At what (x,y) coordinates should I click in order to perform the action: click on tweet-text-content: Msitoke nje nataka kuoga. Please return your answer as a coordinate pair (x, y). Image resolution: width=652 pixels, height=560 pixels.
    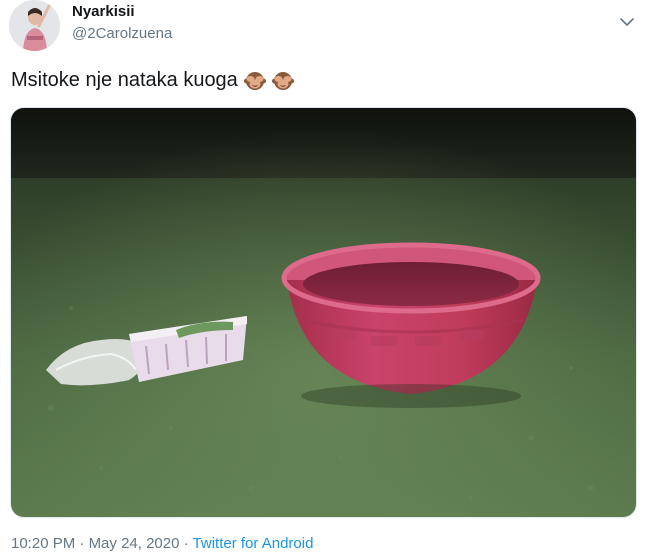
    Looking at the image, I should click on (124, 80).